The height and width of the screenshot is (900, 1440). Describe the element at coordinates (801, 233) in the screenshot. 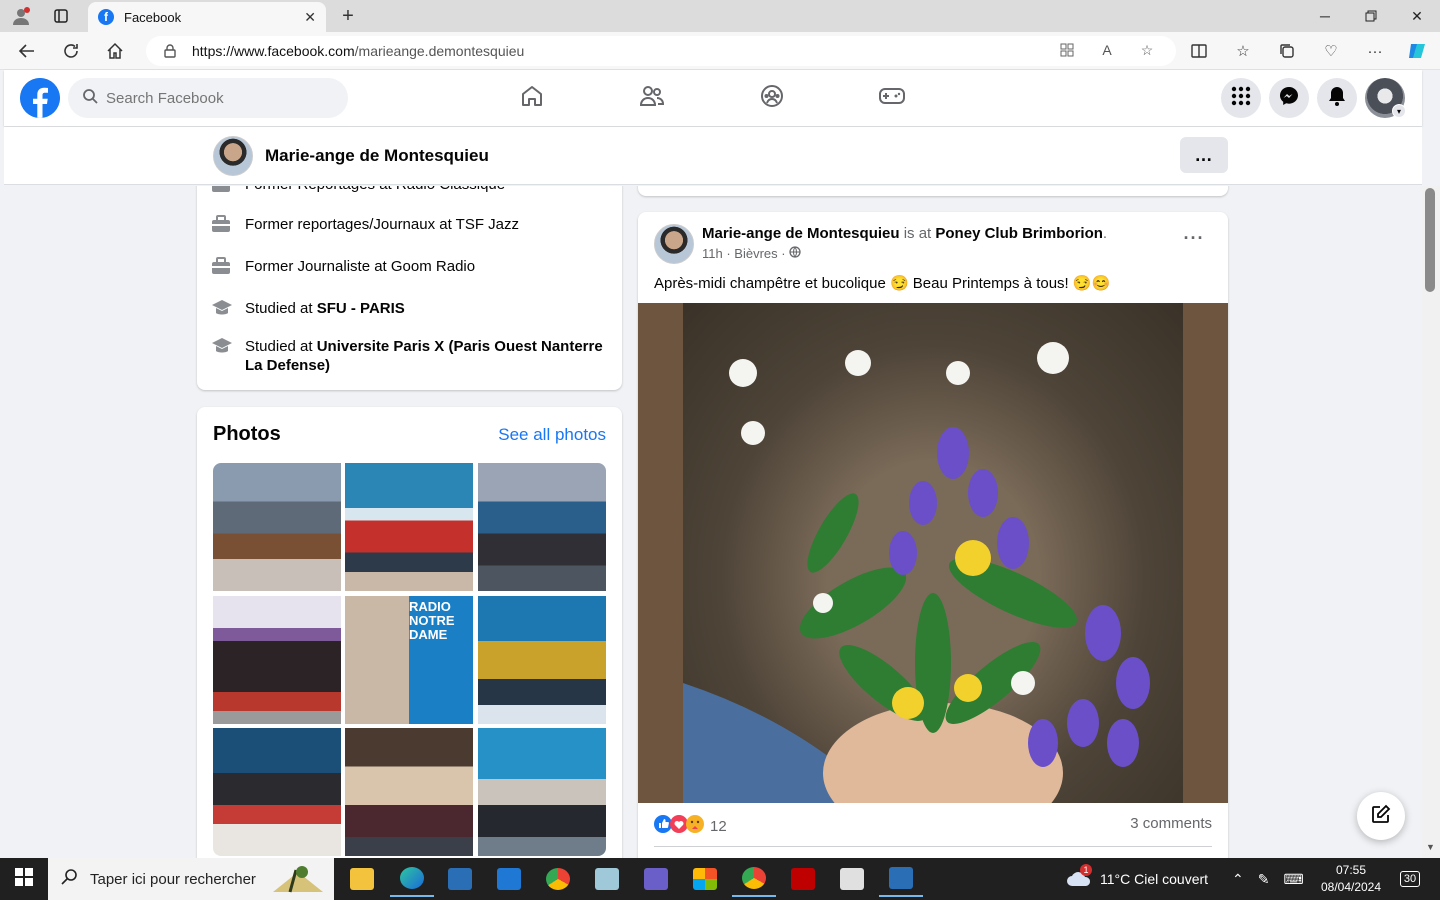

I see `post-author-link: Marie-ange de Montesquieu` at that location.